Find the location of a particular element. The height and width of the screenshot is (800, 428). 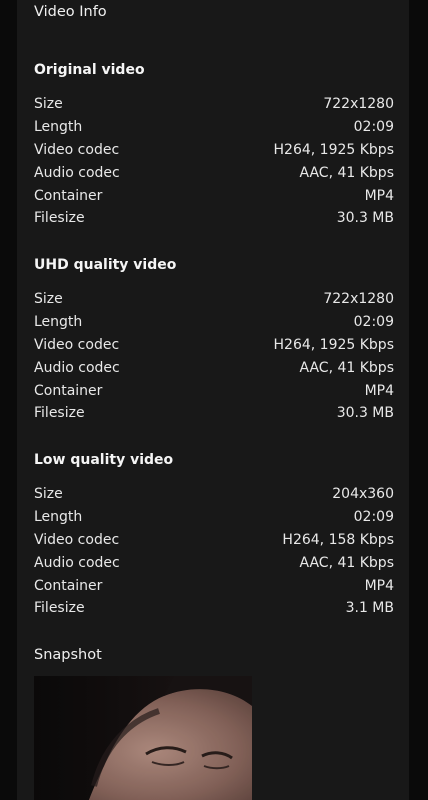

section-title: Low quality video is located at coordinates (104, 460).